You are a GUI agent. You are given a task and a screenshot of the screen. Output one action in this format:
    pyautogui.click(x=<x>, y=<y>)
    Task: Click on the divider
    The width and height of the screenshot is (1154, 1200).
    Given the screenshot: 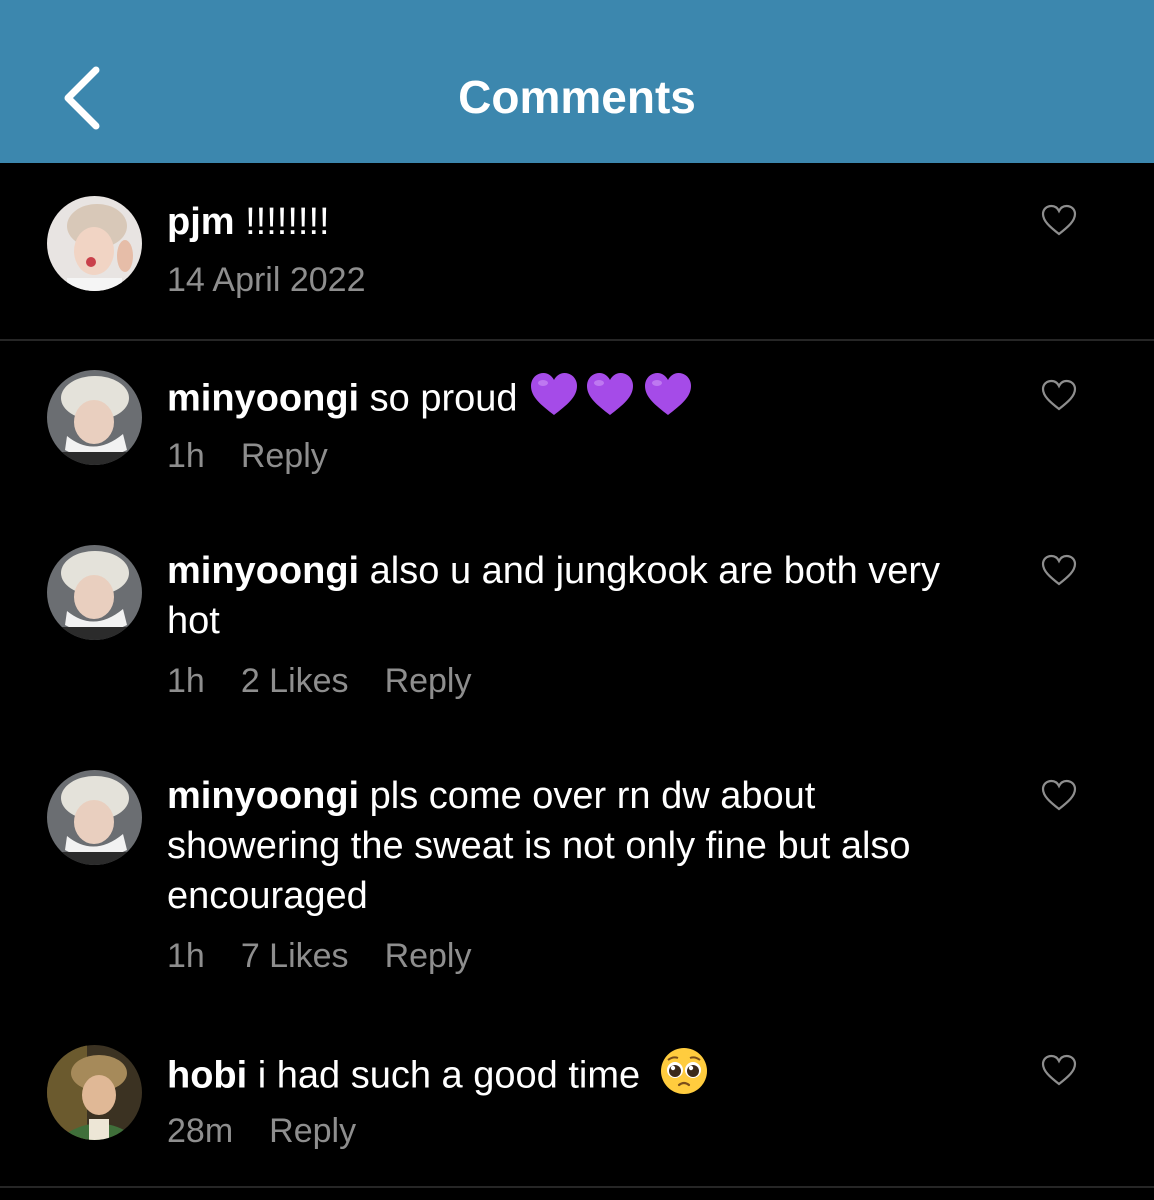 What is the action you would take?
    pyautogui.click(x=577, y=1187)
    